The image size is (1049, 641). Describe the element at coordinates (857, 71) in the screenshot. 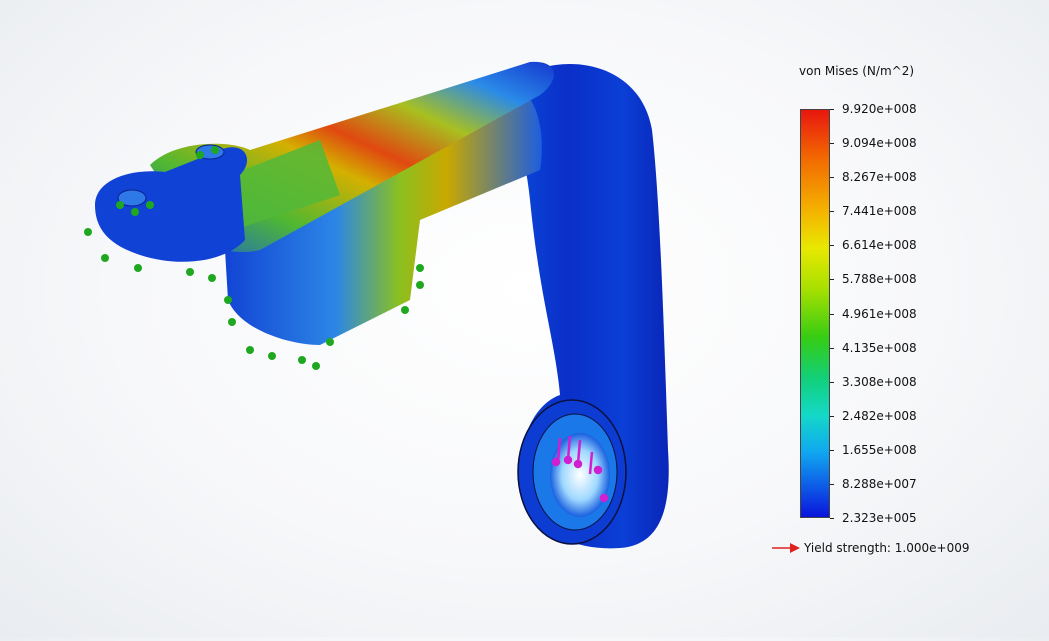

I see `legend-title: von Mises (N/m^2)` at that location.